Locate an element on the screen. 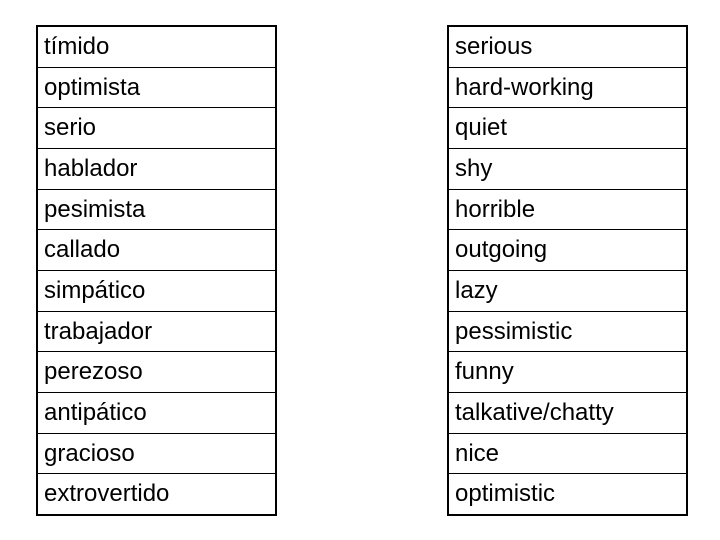  spanish-word-cell: hablador is located at coordinates (156, 168).